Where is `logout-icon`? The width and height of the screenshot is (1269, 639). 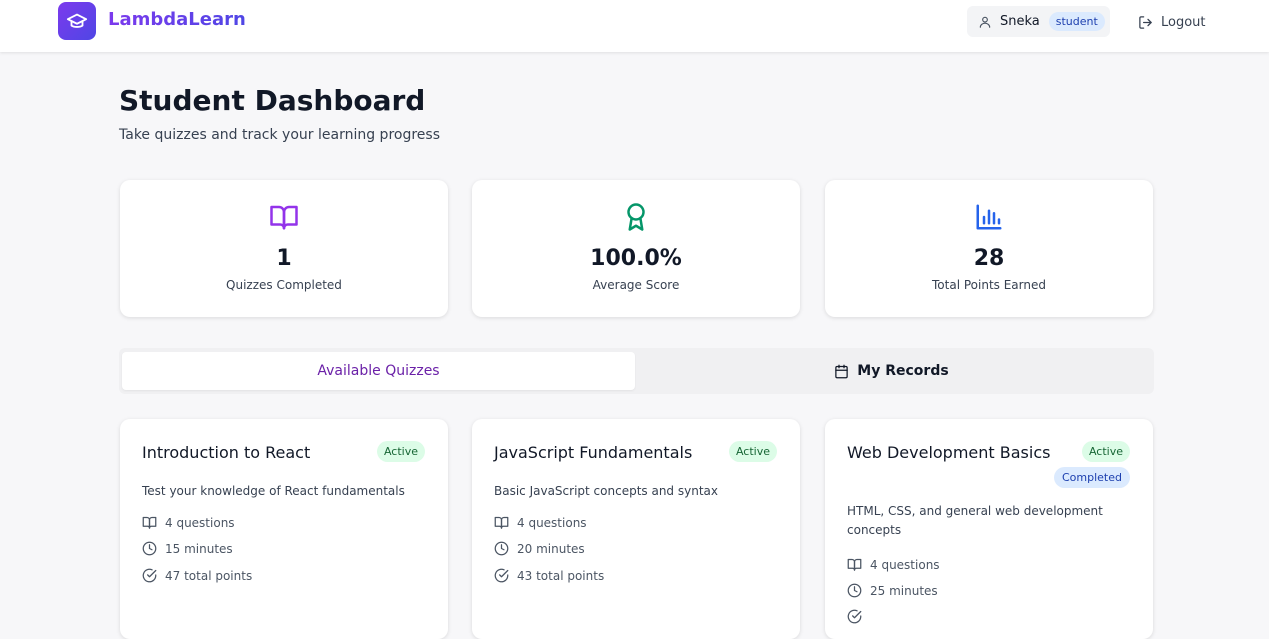
logout-icon is located at coordinates (1145, 22).